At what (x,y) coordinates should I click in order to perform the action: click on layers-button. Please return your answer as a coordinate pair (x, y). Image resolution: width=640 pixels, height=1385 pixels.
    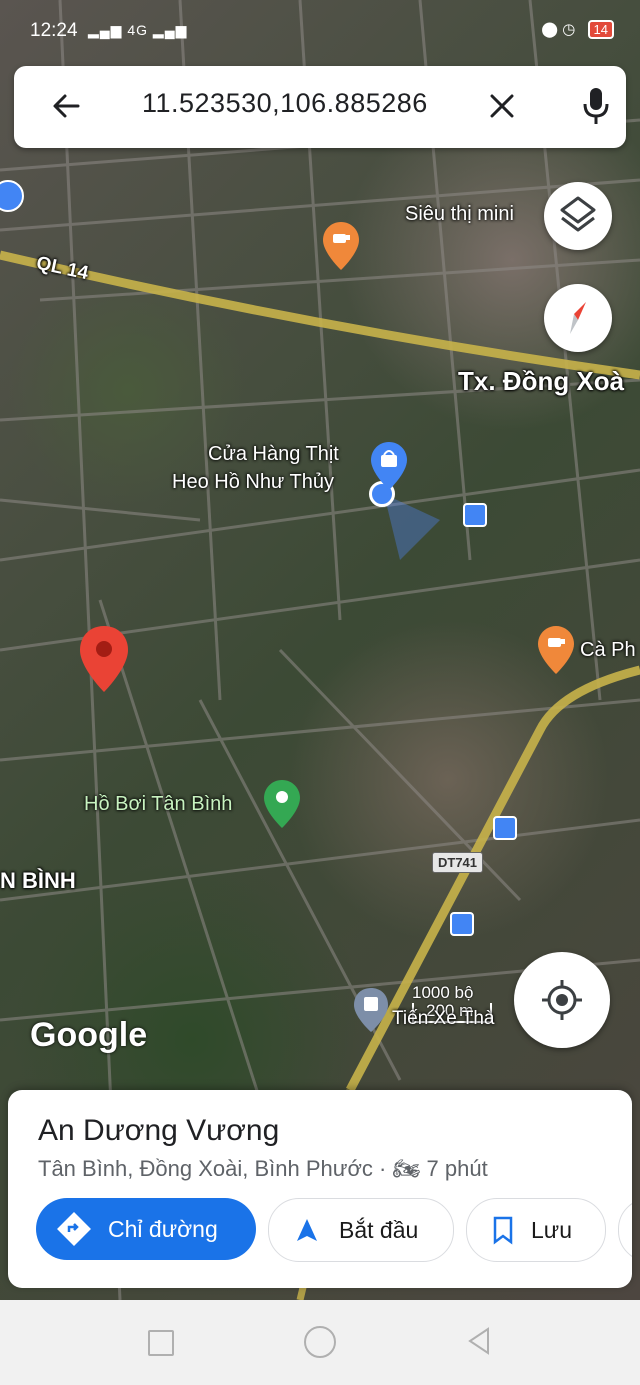
    Looking at the image, I should click on (578, 216).